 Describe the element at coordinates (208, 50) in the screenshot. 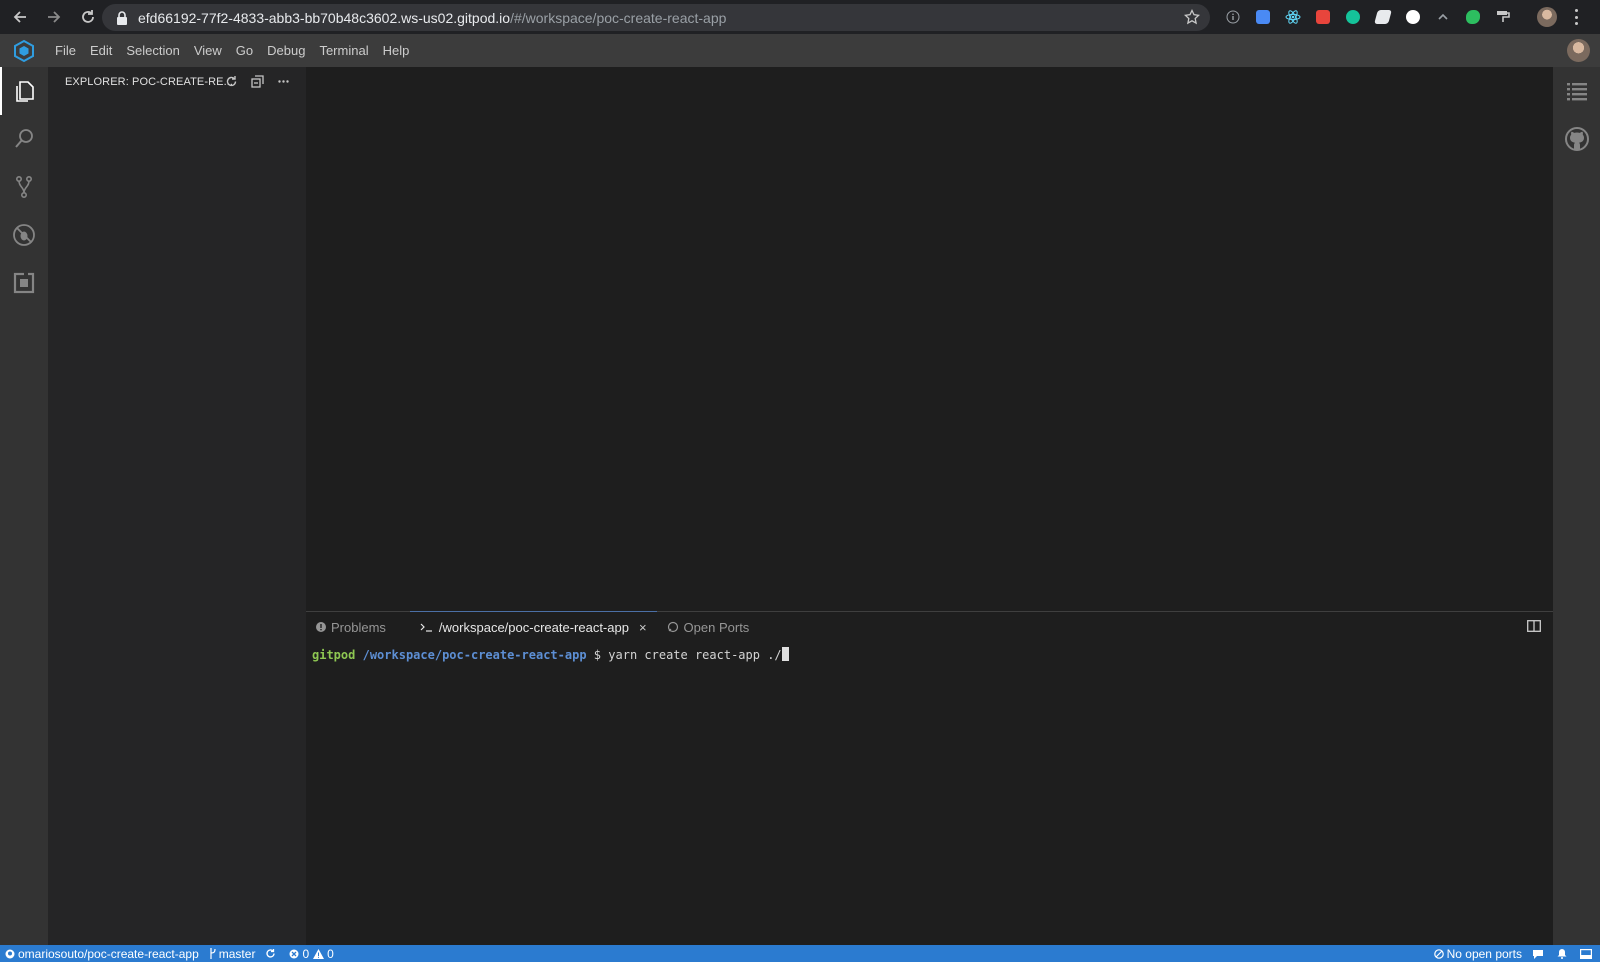

I see `menu-view: View` at that location.